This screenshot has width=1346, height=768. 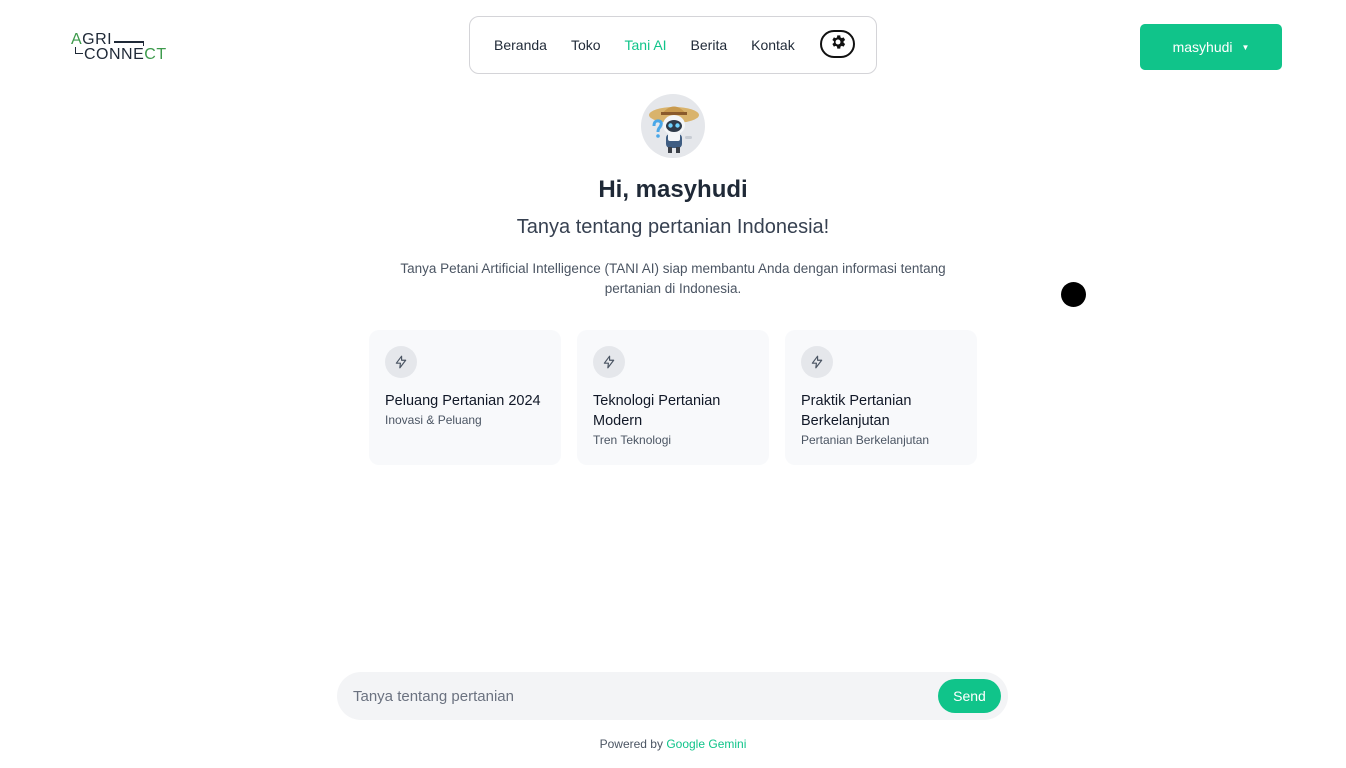 What do you see at coordinates (631, 744) in the screenshot?
I see `powered-by-prefix: Powered by` at bounding box center [631, 744].